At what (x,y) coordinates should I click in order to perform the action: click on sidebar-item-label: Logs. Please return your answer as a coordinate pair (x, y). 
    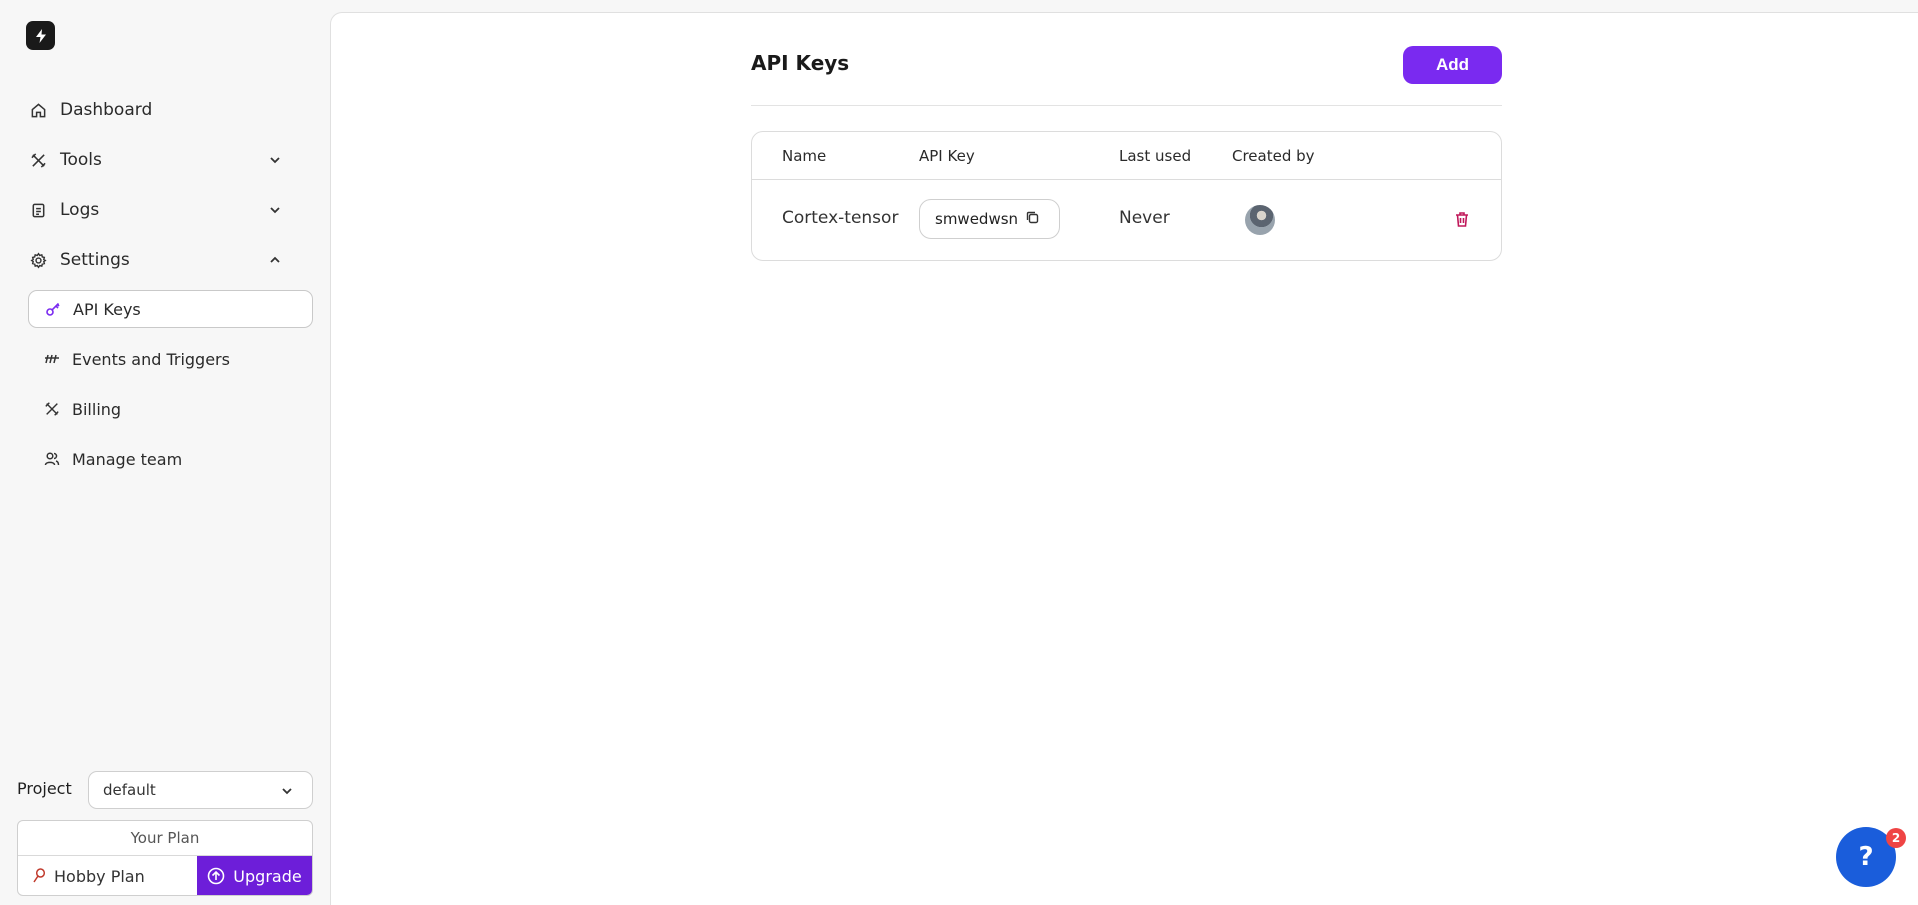
    Looking at the image, I should click on (80, 210).